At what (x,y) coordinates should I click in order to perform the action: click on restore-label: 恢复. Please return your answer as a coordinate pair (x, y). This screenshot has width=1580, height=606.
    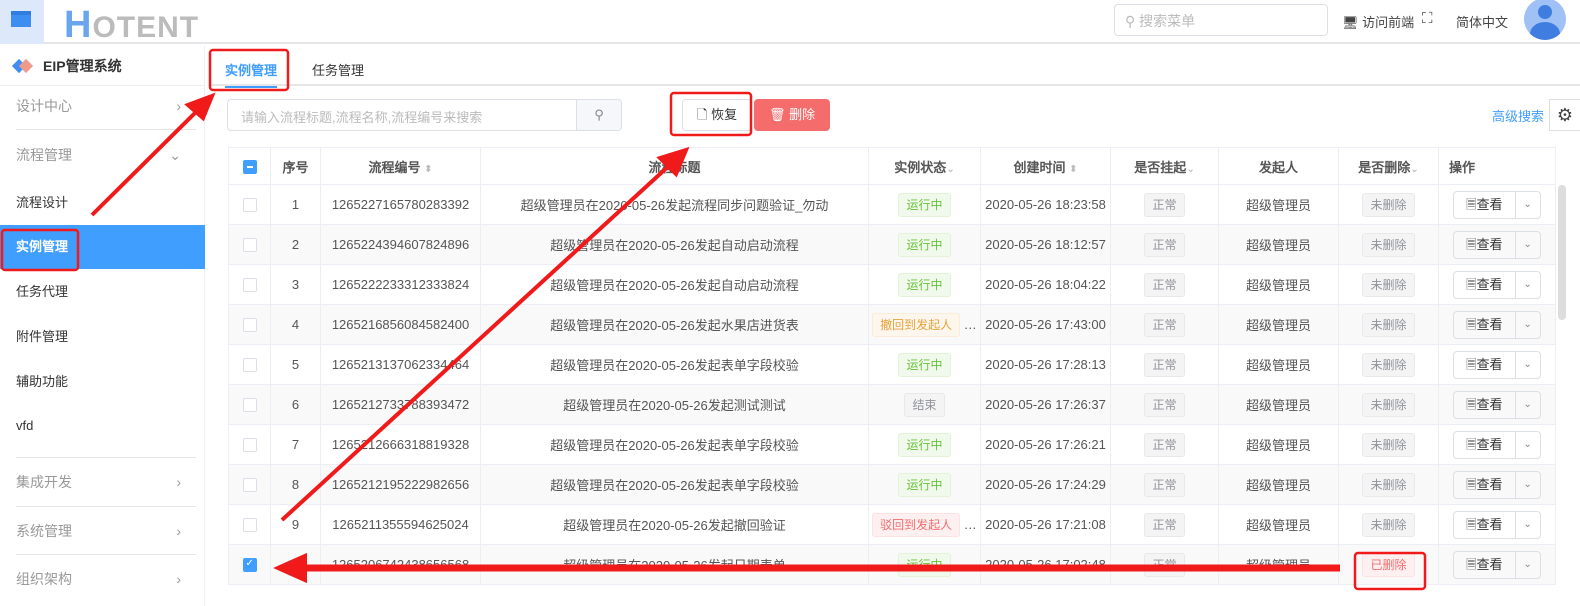
    Looking at the image, I should click on (724, 114).